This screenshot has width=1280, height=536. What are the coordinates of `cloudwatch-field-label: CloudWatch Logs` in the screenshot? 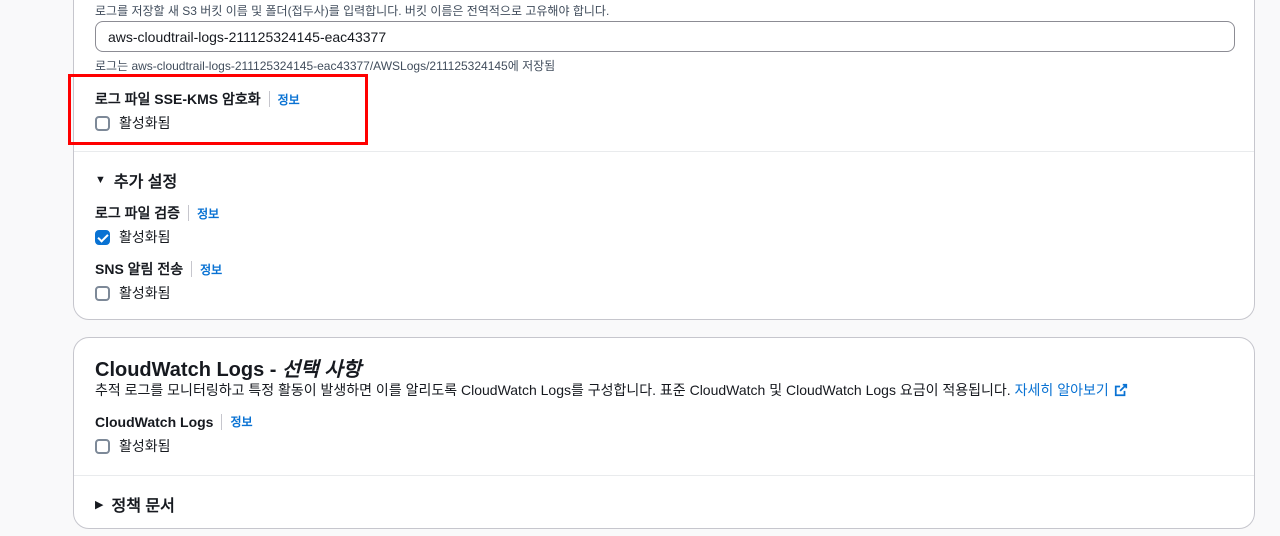 It's located at (154, 421).